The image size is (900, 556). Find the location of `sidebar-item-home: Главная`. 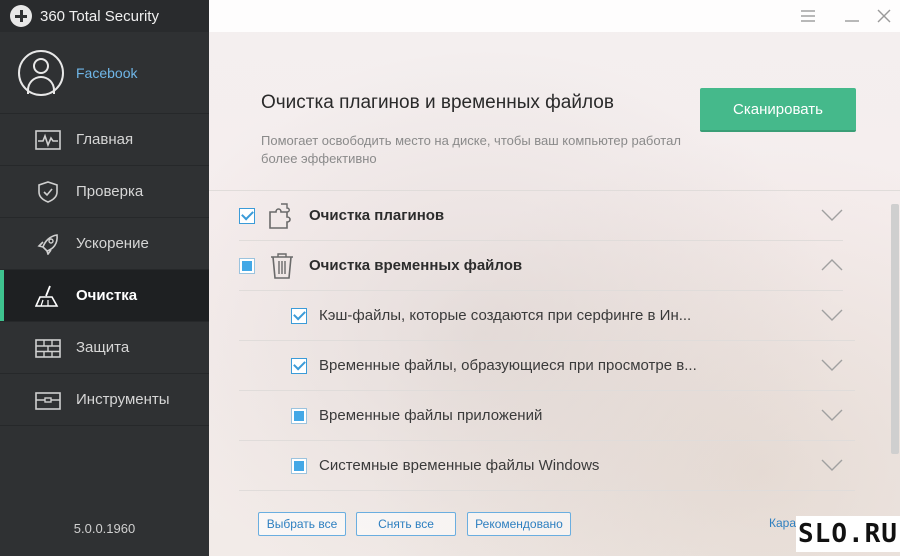

sidebar-item-home: Главная is located at coordinates (104, 140).